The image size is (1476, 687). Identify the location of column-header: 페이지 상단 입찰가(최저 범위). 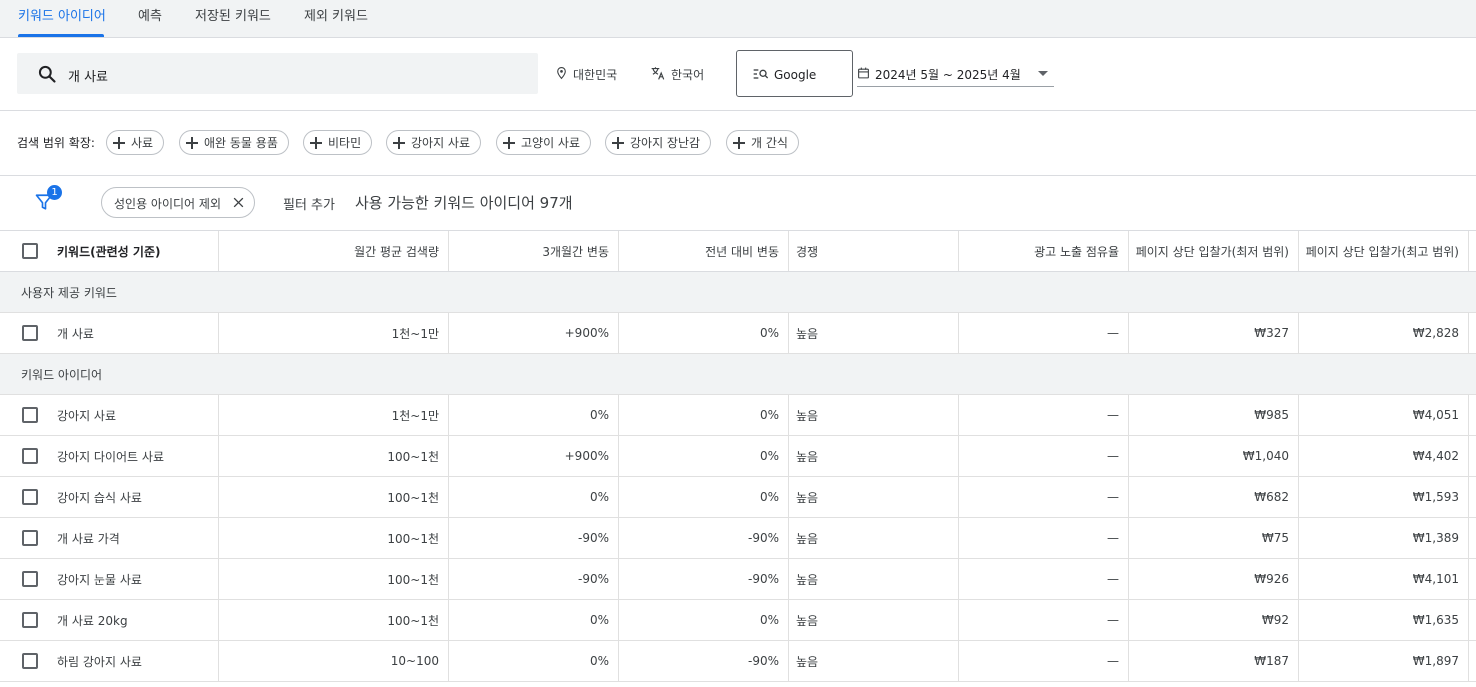
(1213, 251).